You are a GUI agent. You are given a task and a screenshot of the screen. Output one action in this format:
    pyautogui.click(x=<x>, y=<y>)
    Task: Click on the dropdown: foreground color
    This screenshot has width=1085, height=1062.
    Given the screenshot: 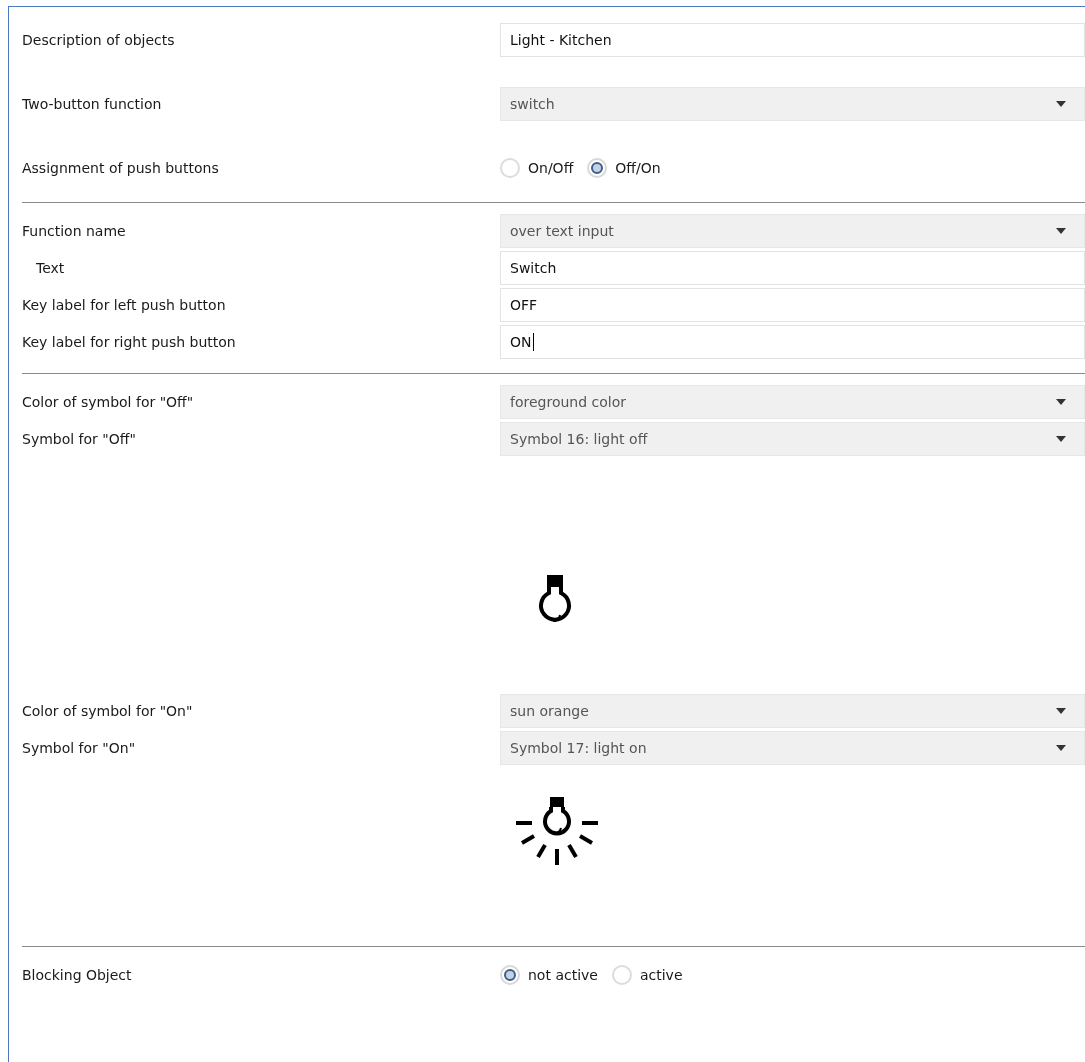 What is the action you would take?
    pyautogui.click(x=792, y=401)
    